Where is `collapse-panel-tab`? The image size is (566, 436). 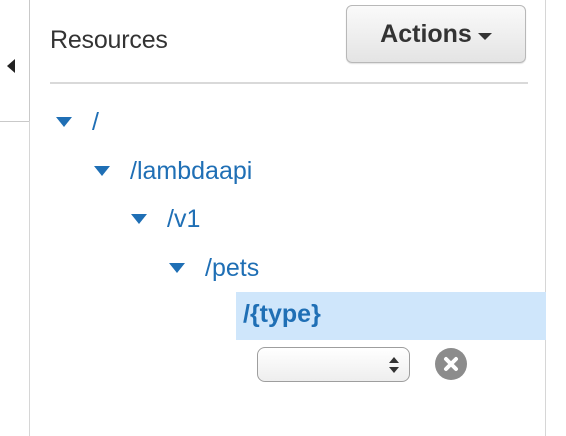 collapse-panel-tab is located at coordinates (15, 61).